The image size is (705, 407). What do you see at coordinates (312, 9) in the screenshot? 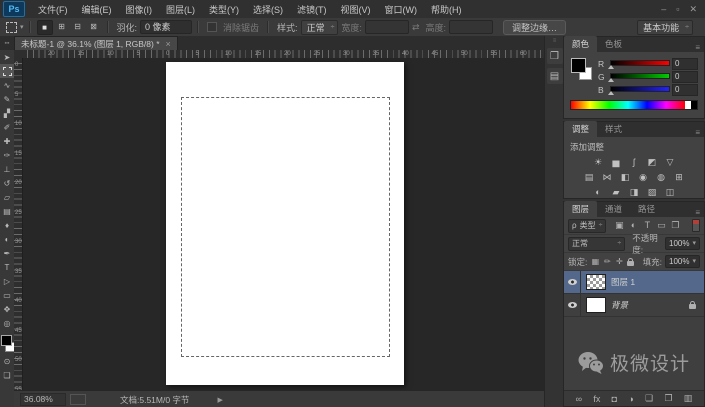
I see `menu-item: 滤镜(T)` at bounding box center [312, 9].